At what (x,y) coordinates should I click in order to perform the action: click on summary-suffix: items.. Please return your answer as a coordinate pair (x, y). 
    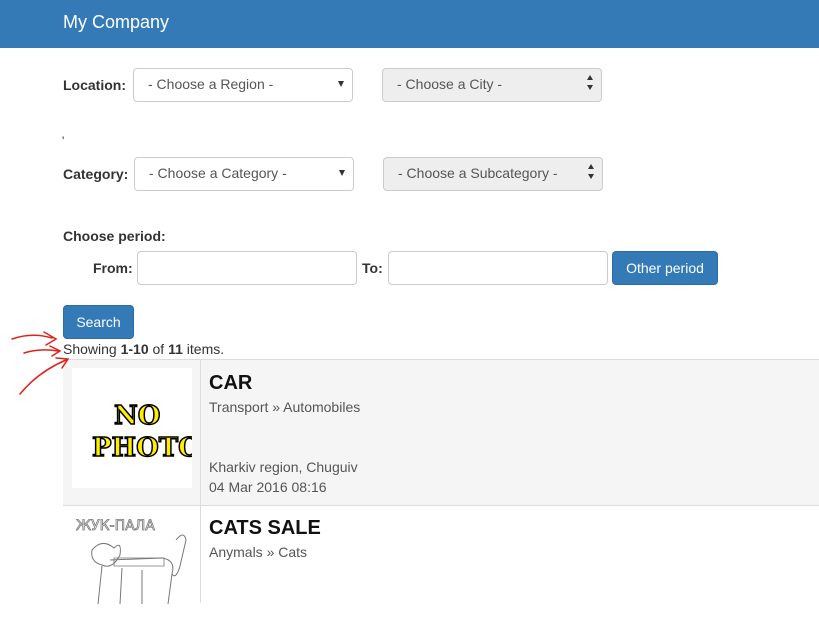
    Looking at the image, I should click on (203, 349).